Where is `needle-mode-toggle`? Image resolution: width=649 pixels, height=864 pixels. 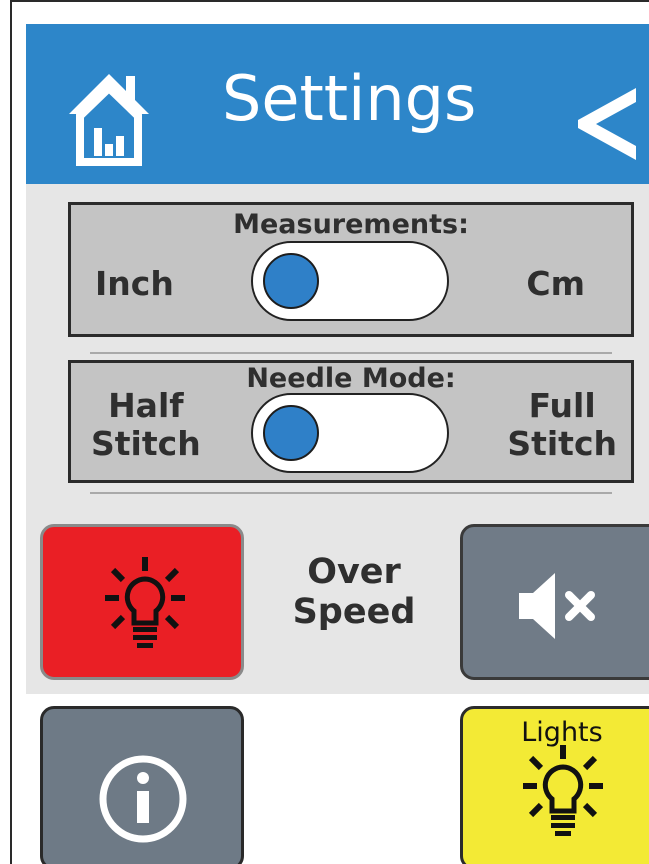 needle-mode-toggle is located at coordinates (350, 433).